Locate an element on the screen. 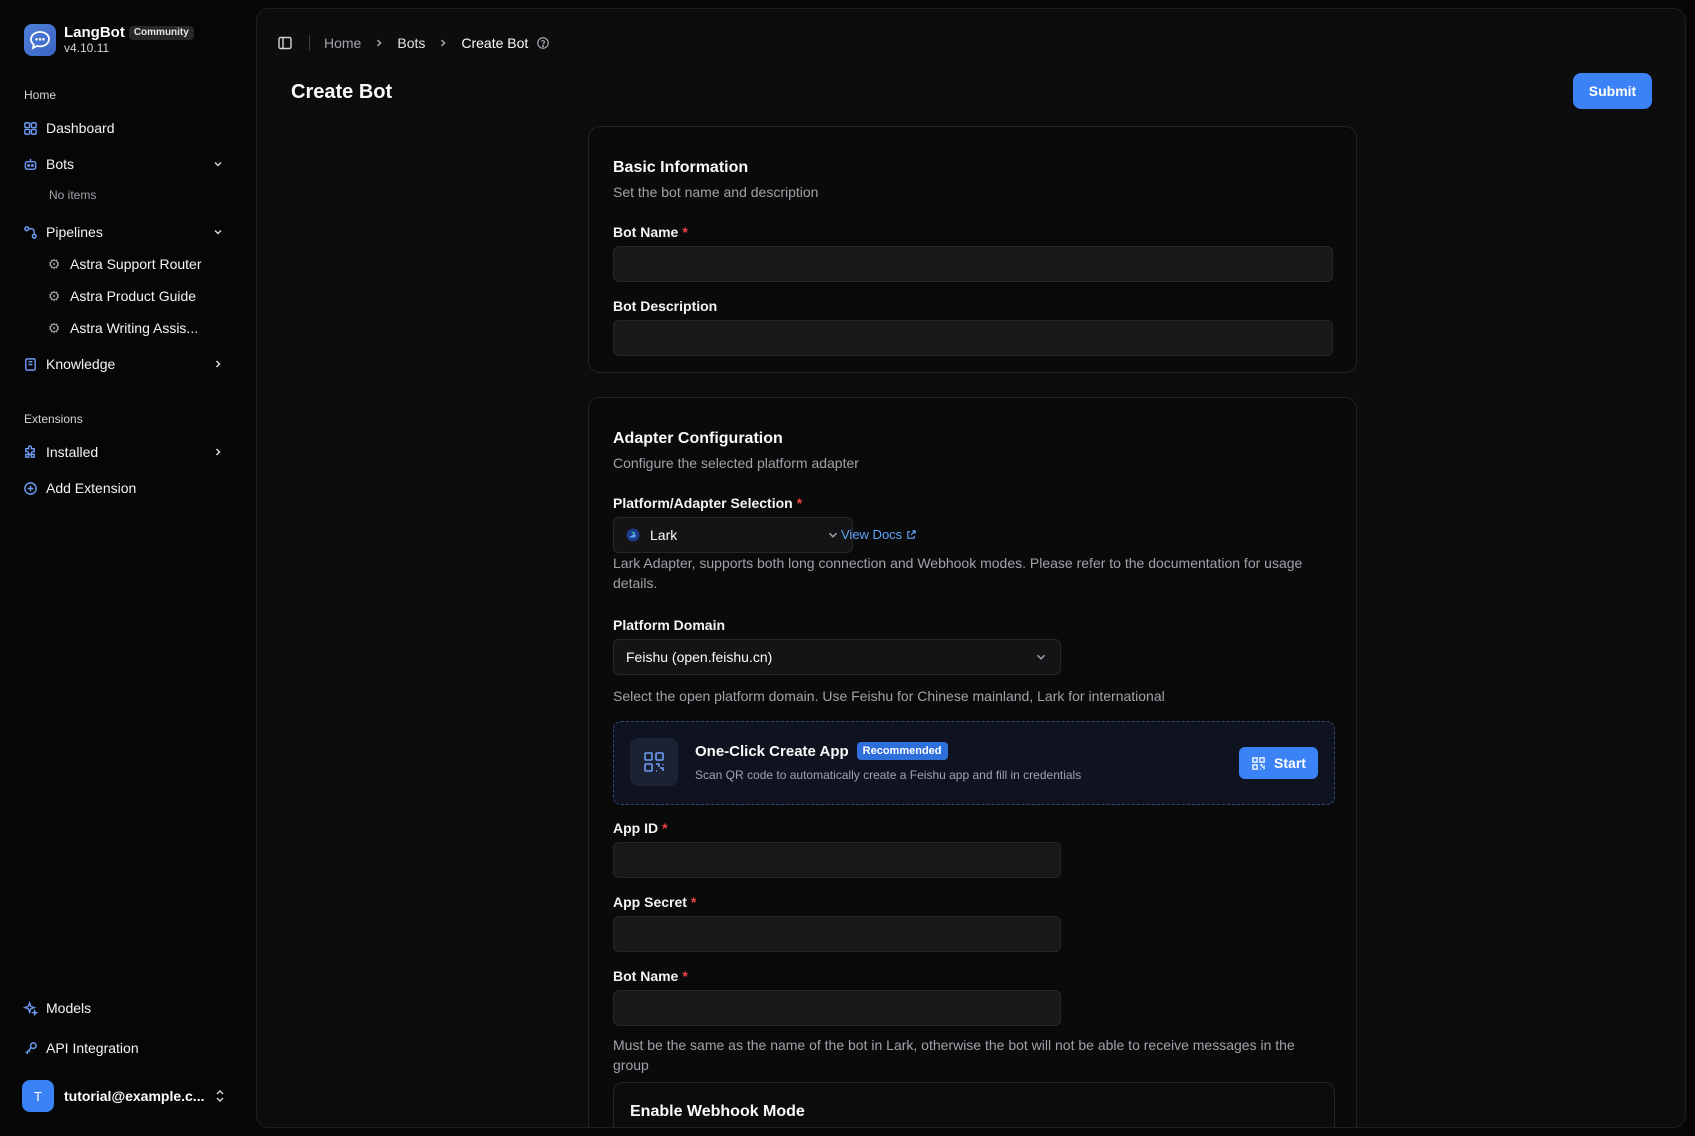 Image resolution: width=1695 pixels, height=1136 pixels. label-text: App ID is located at coordinates (636, 828).